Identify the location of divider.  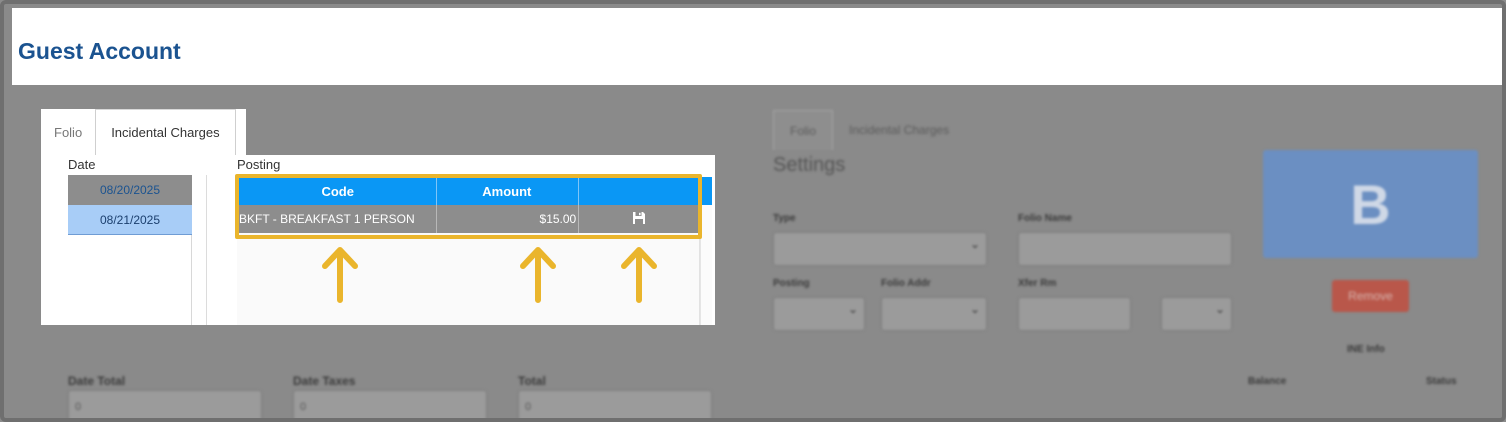
(206, 250).